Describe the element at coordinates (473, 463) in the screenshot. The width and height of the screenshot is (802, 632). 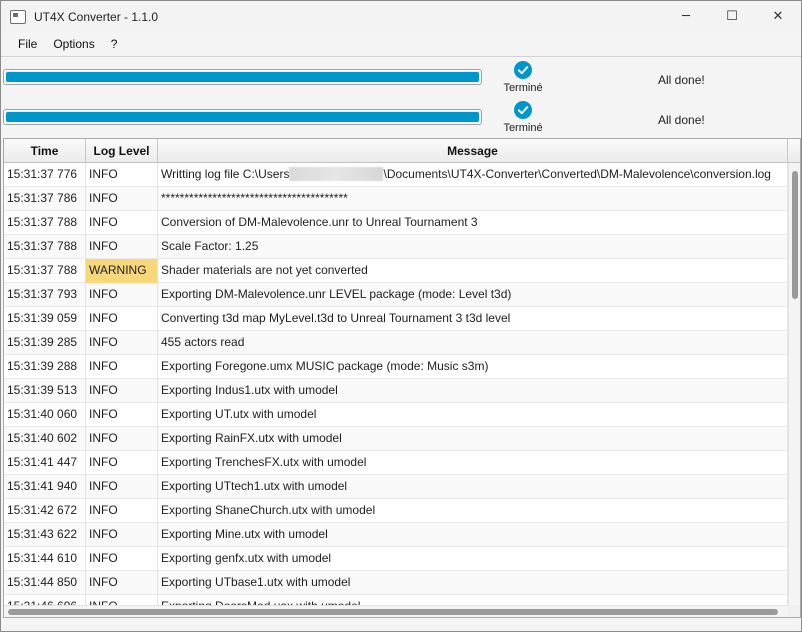
I see `cell-message: Exporting TrenchesFX.utx with umodel` at that location.